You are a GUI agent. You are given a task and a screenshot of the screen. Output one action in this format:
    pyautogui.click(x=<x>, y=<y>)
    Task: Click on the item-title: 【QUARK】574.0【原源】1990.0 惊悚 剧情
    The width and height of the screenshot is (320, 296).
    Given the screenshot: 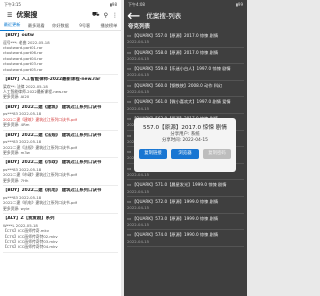 What is the action you would take?
    pyautogui.click(x=175, y=235)
    